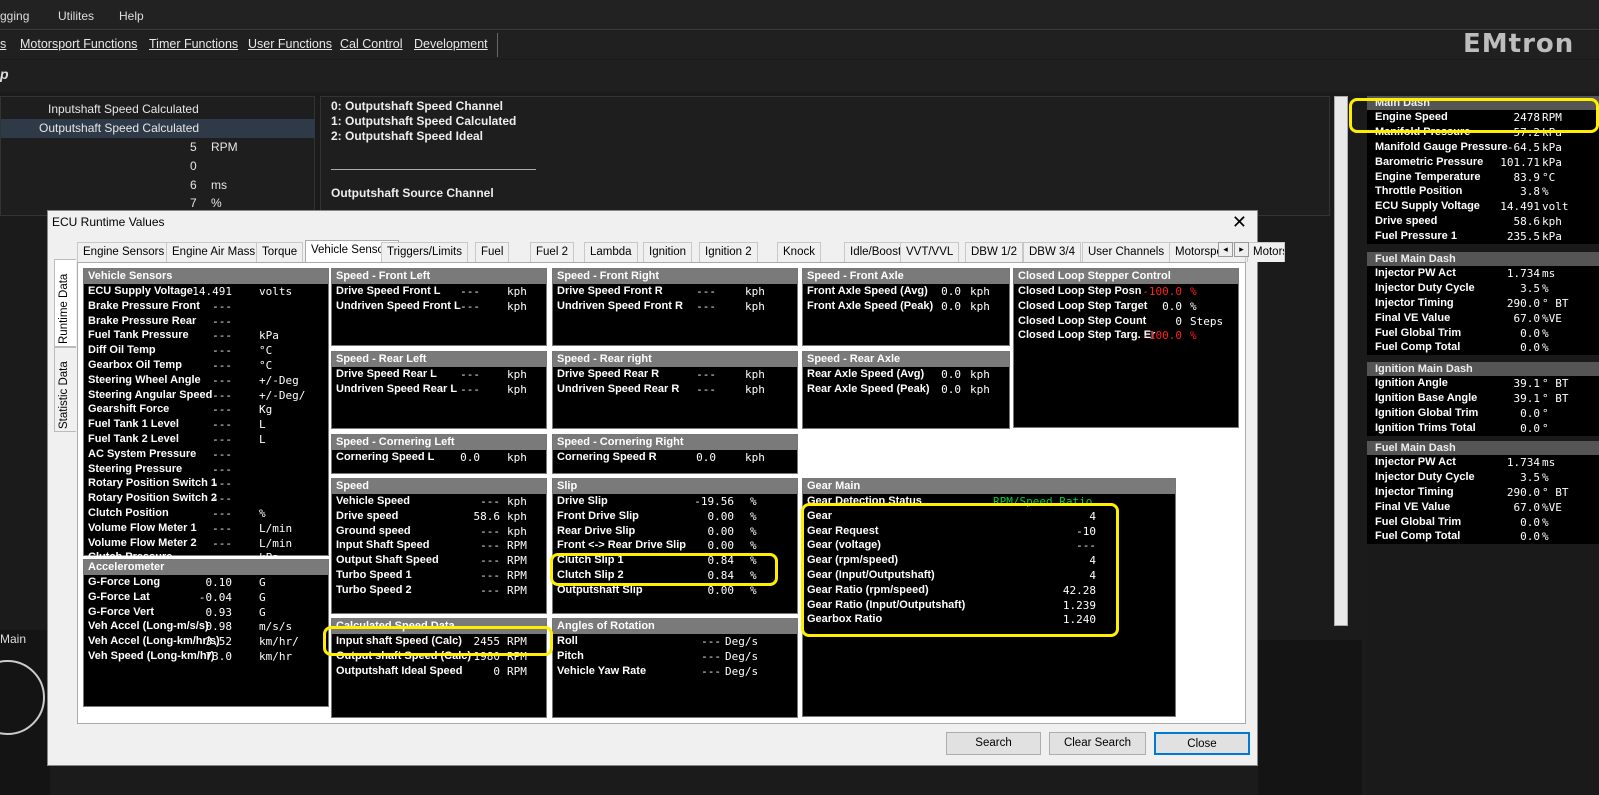  What do you see at coordinates (140, 291) in the screenshot?
I see `row-label: ECU Supply Voltage` at bounding box center [140, 291].